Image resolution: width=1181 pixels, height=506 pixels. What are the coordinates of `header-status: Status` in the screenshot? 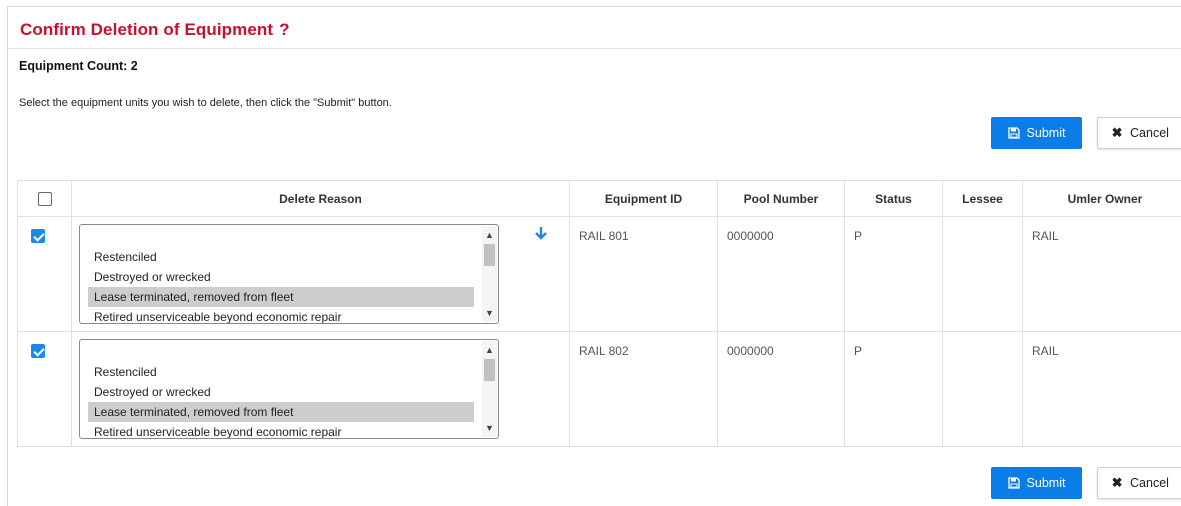 It's located at (894, 199).